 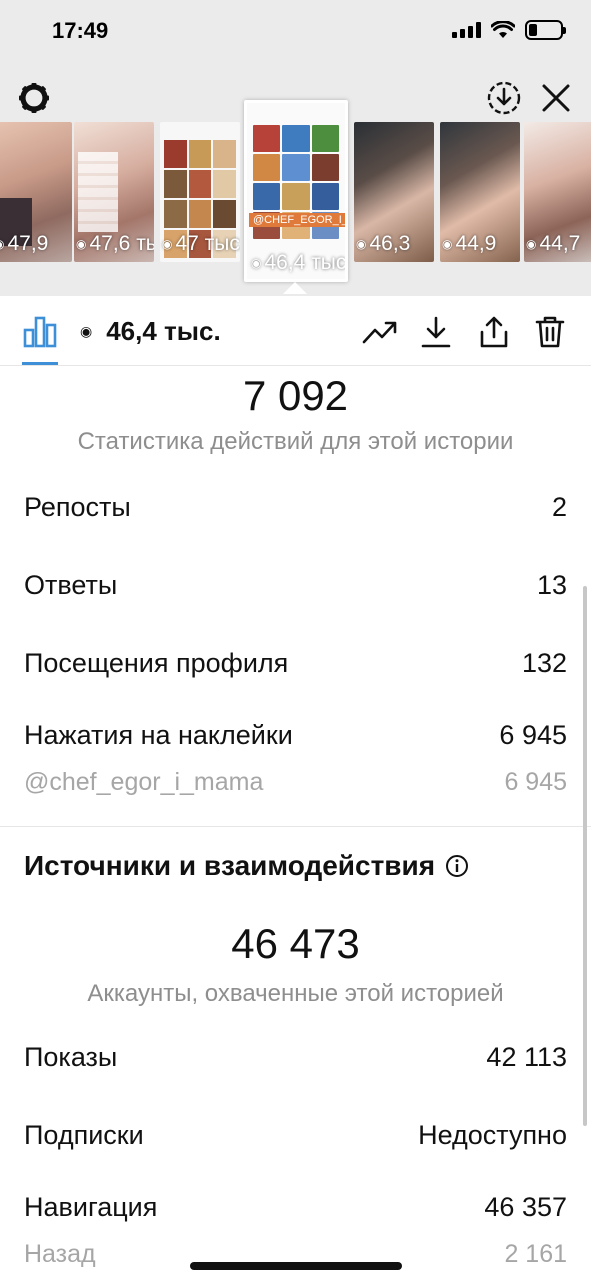 I want to click on status-icons, so click(x=509, y=30).